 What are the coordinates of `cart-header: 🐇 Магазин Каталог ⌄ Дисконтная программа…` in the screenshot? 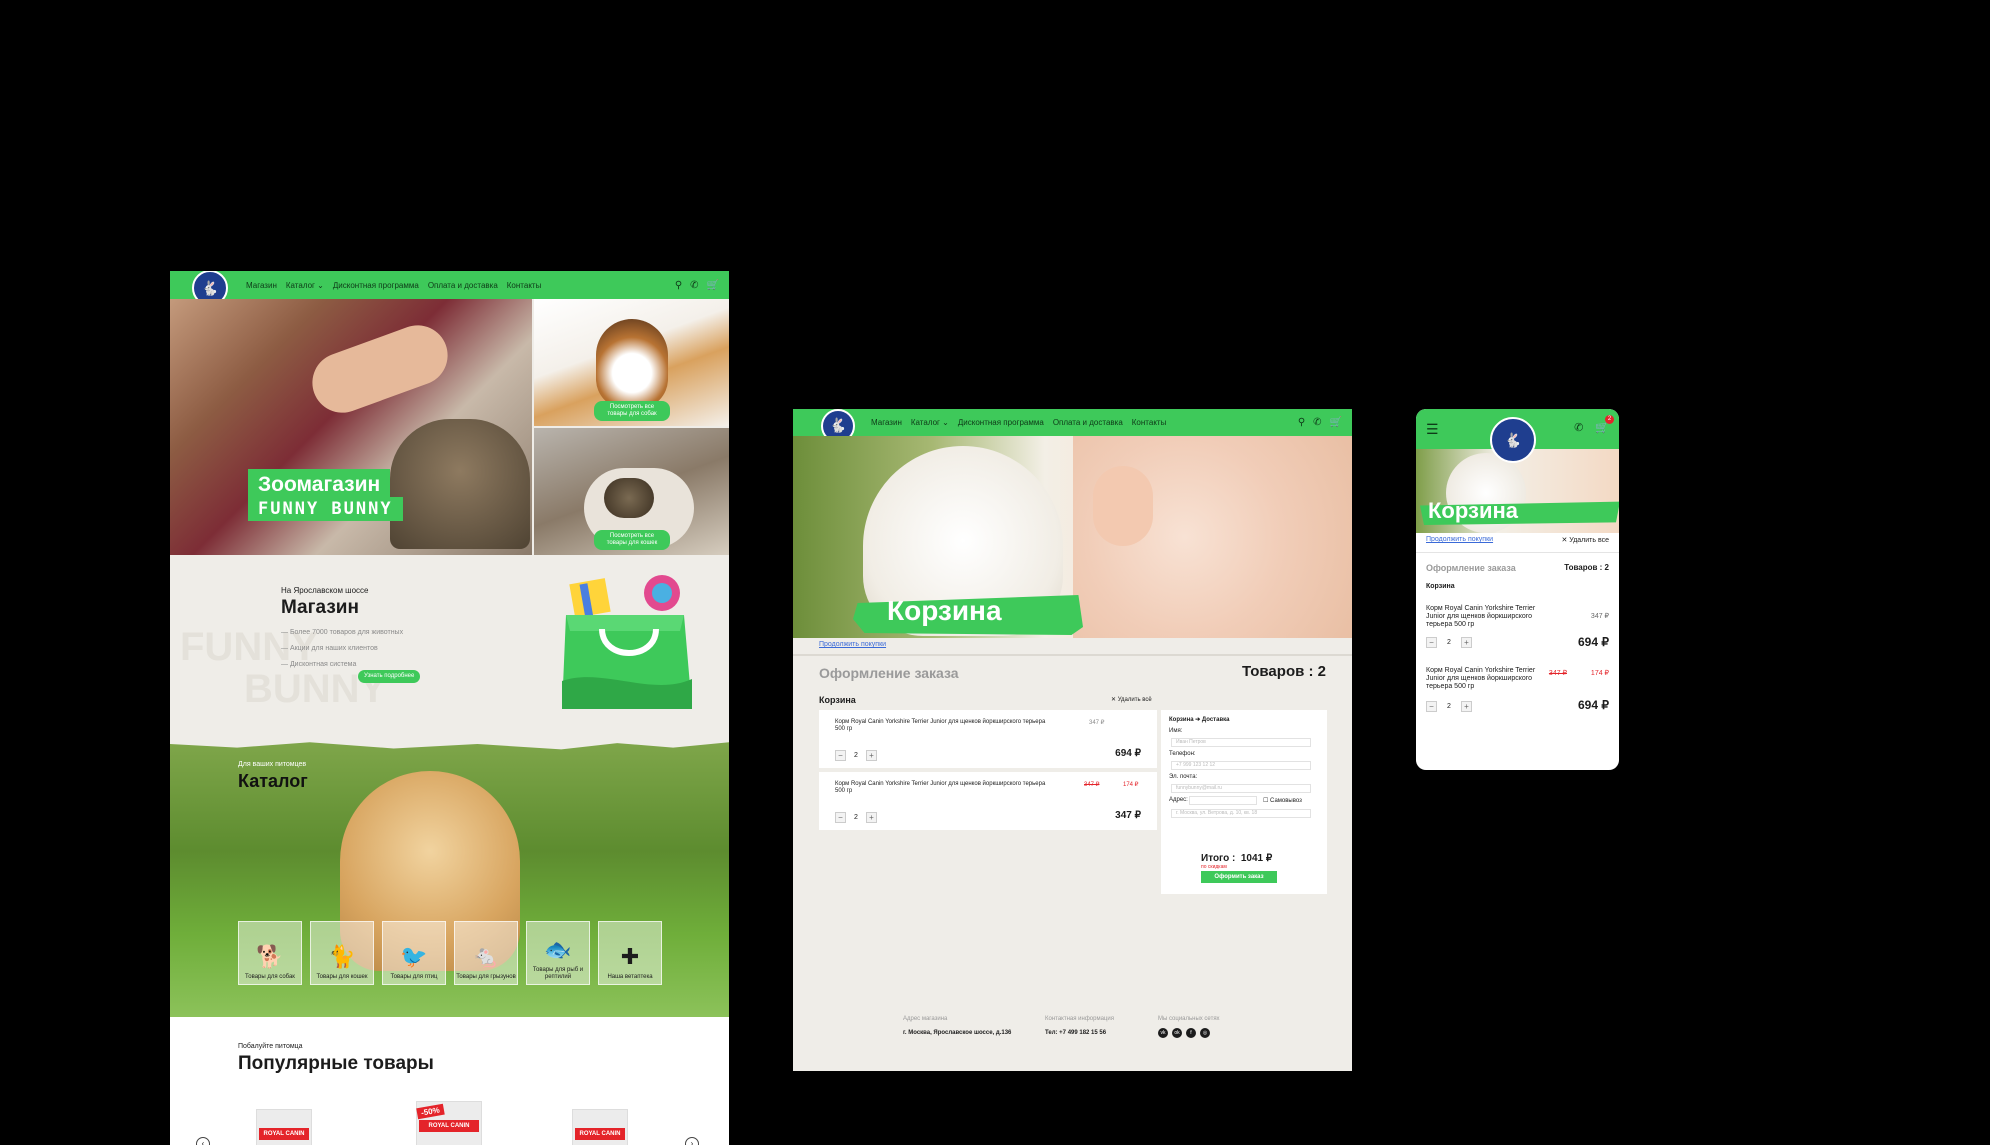 It's located at (1072, 426).